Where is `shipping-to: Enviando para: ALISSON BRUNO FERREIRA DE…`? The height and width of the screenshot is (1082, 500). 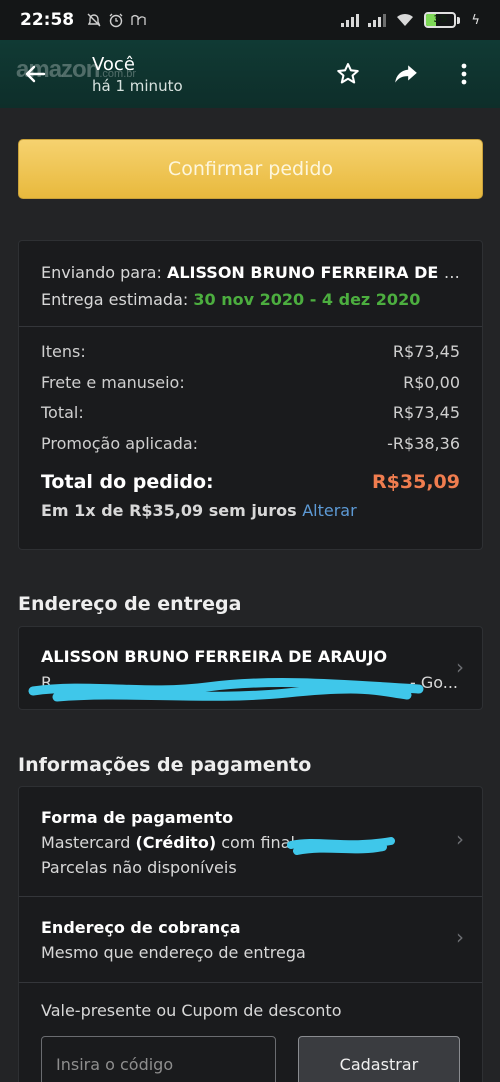
shipping-to: Enviando para: ALISSON BRUNO FERREIRA DE… is located at coordinates (250, 272).